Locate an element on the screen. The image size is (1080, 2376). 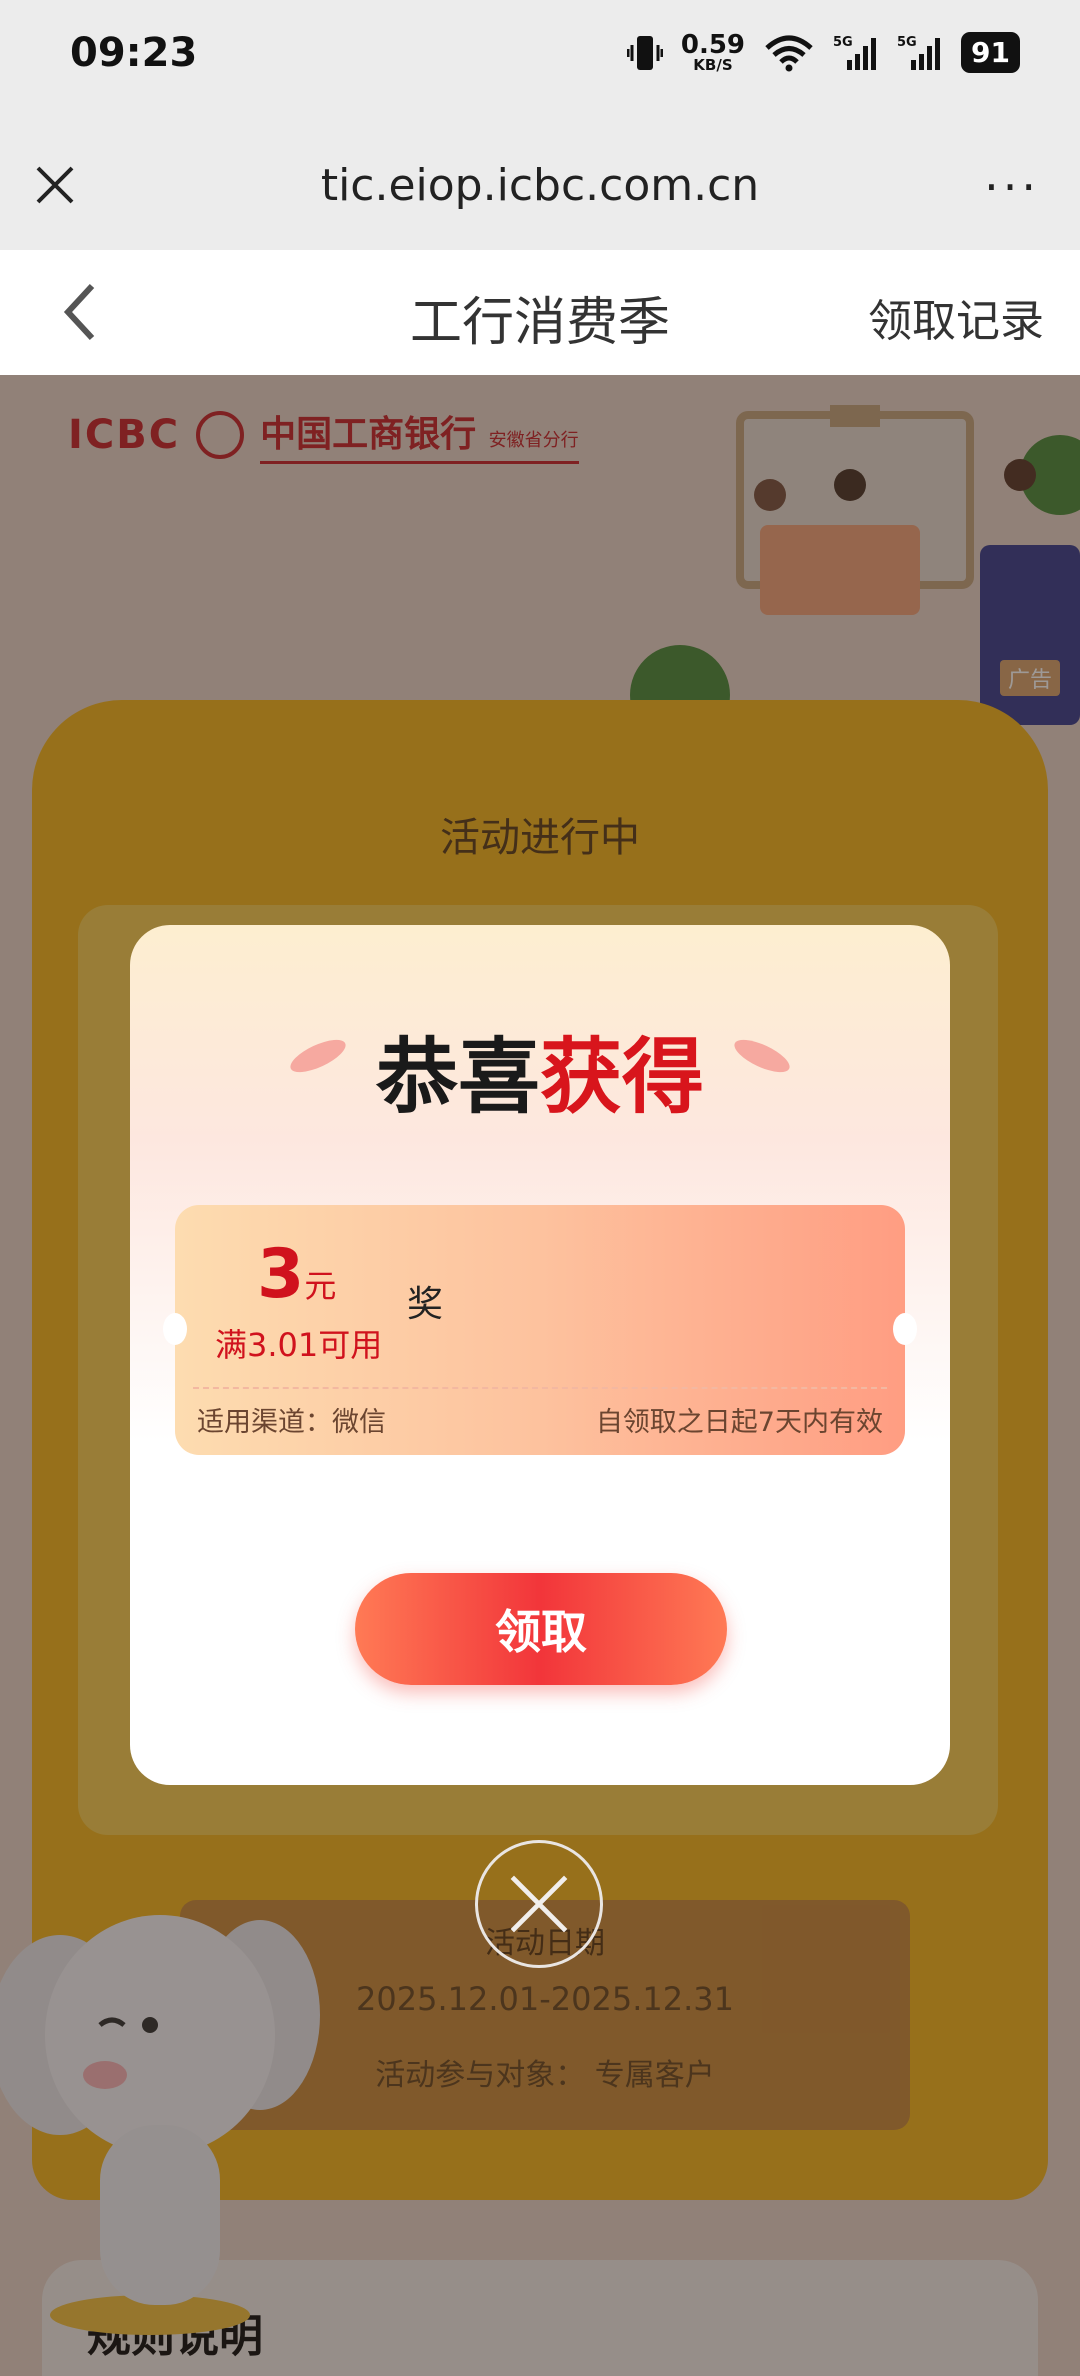
url-text: tic.eiop.icbc.com.cn is located at coordinates (540, 185).